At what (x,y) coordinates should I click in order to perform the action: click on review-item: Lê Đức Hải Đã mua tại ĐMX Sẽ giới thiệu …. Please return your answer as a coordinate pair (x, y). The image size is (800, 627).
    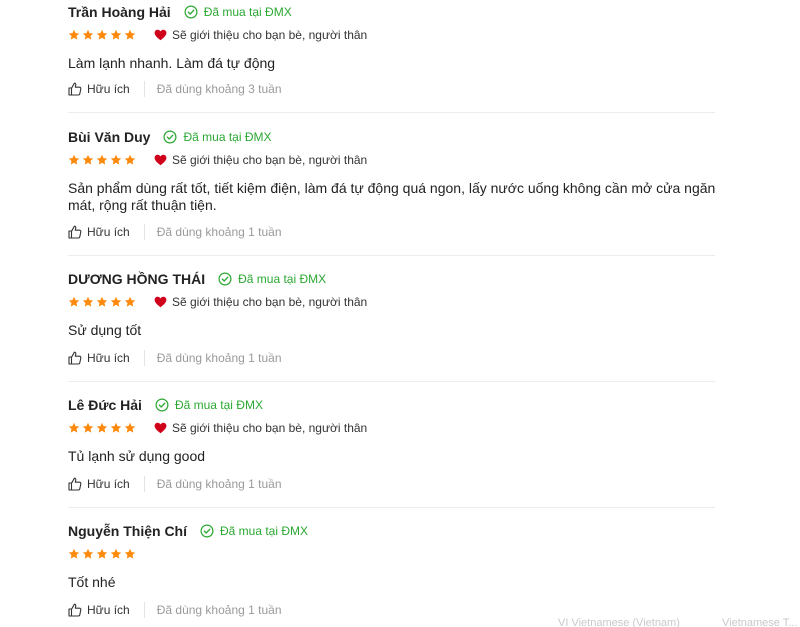
    Looking at the image, I should click on (391, 451).